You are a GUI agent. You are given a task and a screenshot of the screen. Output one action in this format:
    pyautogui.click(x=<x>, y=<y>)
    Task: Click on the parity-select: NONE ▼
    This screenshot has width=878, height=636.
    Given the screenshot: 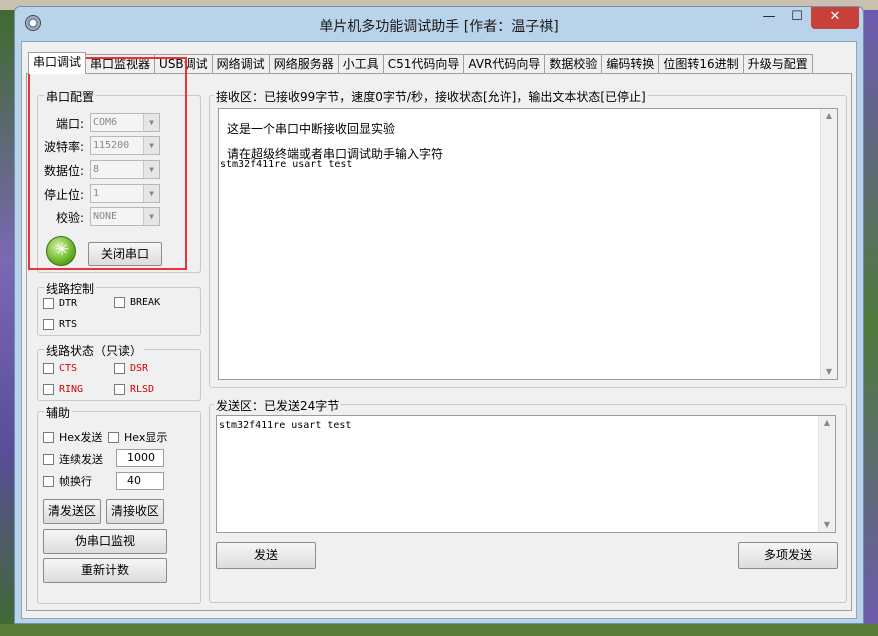 What is the action you would take?
    pyautogui.click(x=125, y=216)
    